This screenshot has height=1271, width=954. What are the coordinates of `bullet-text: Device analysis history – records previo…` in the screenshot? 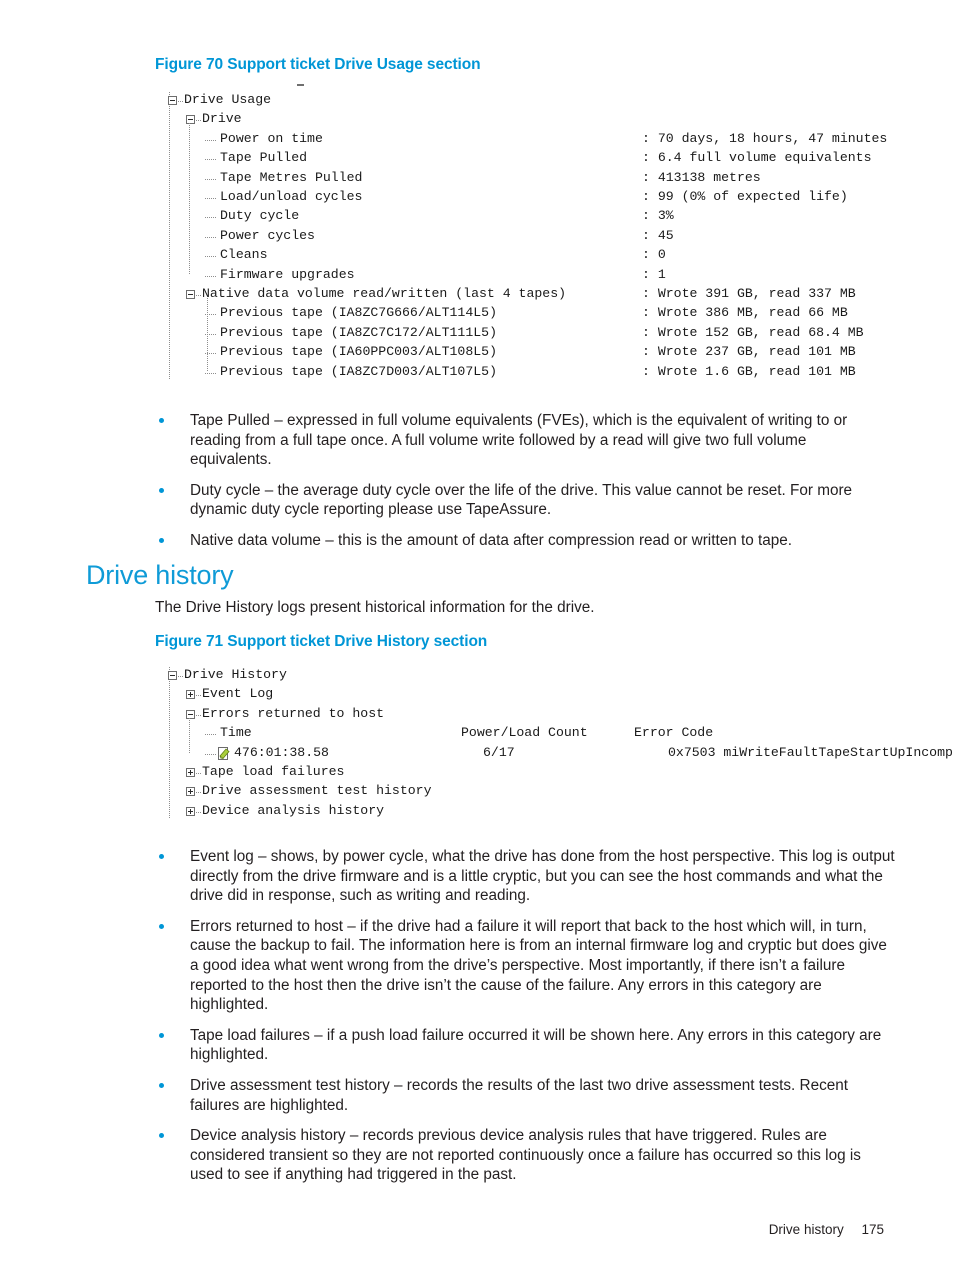 It's located at (525, 1155).